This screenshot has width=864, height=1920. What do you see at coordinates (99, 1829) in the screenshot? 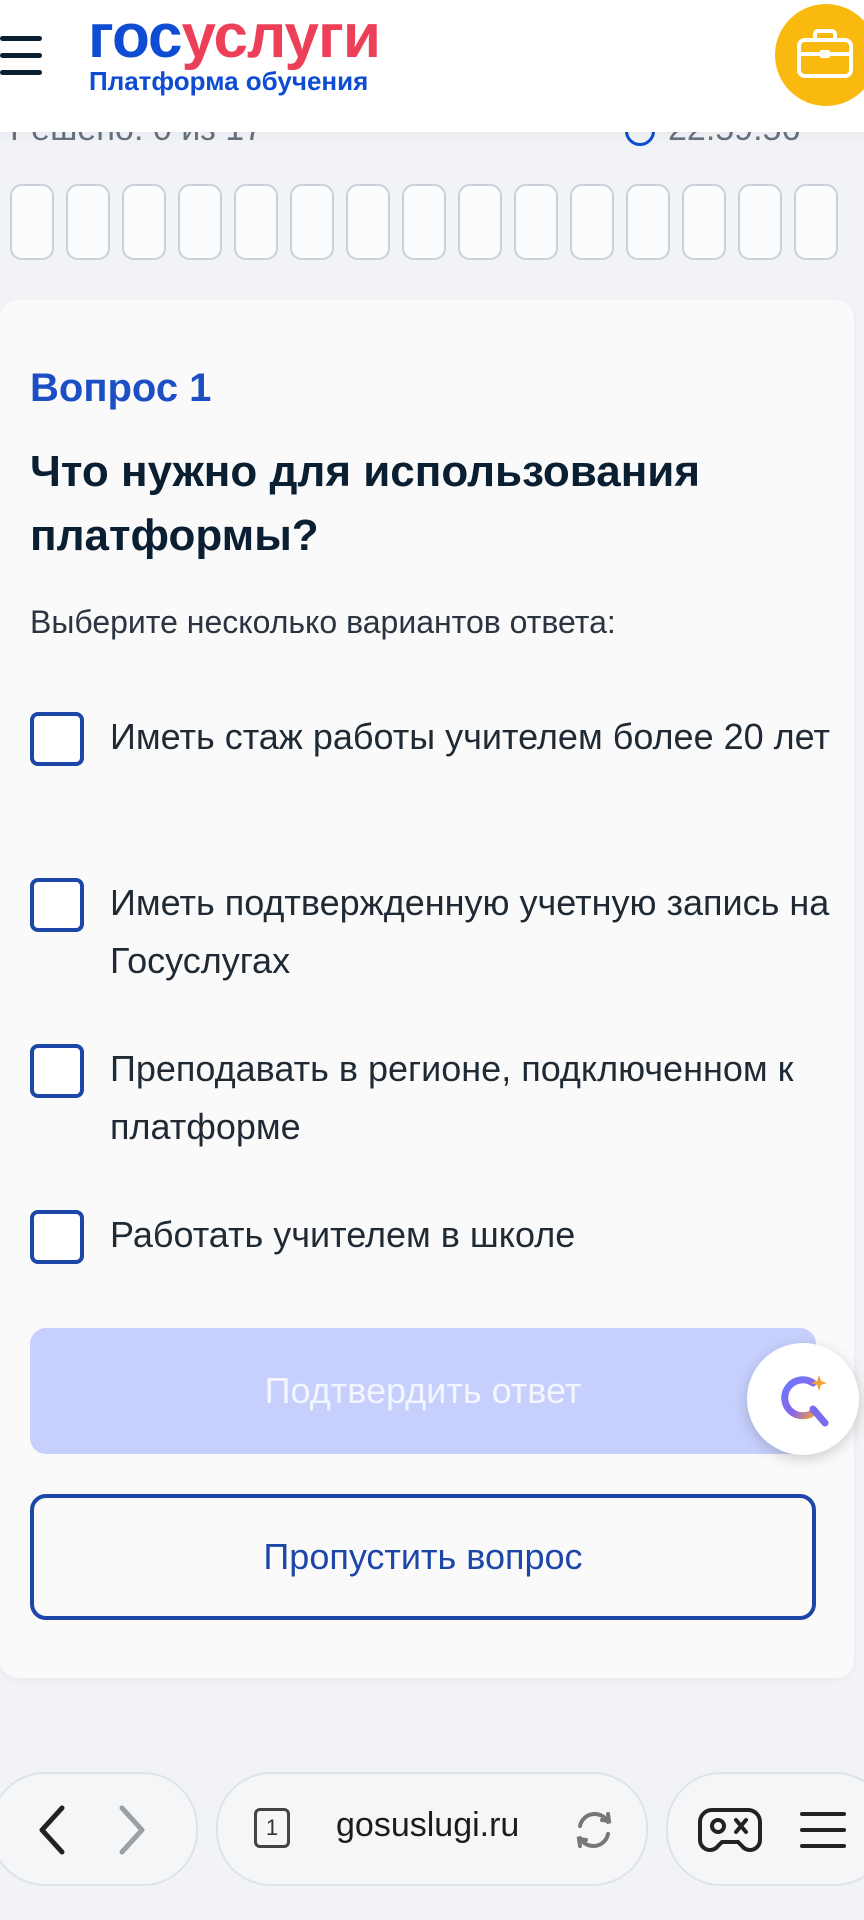
I see `nav-buttons` at bounding box center [99, 1829].